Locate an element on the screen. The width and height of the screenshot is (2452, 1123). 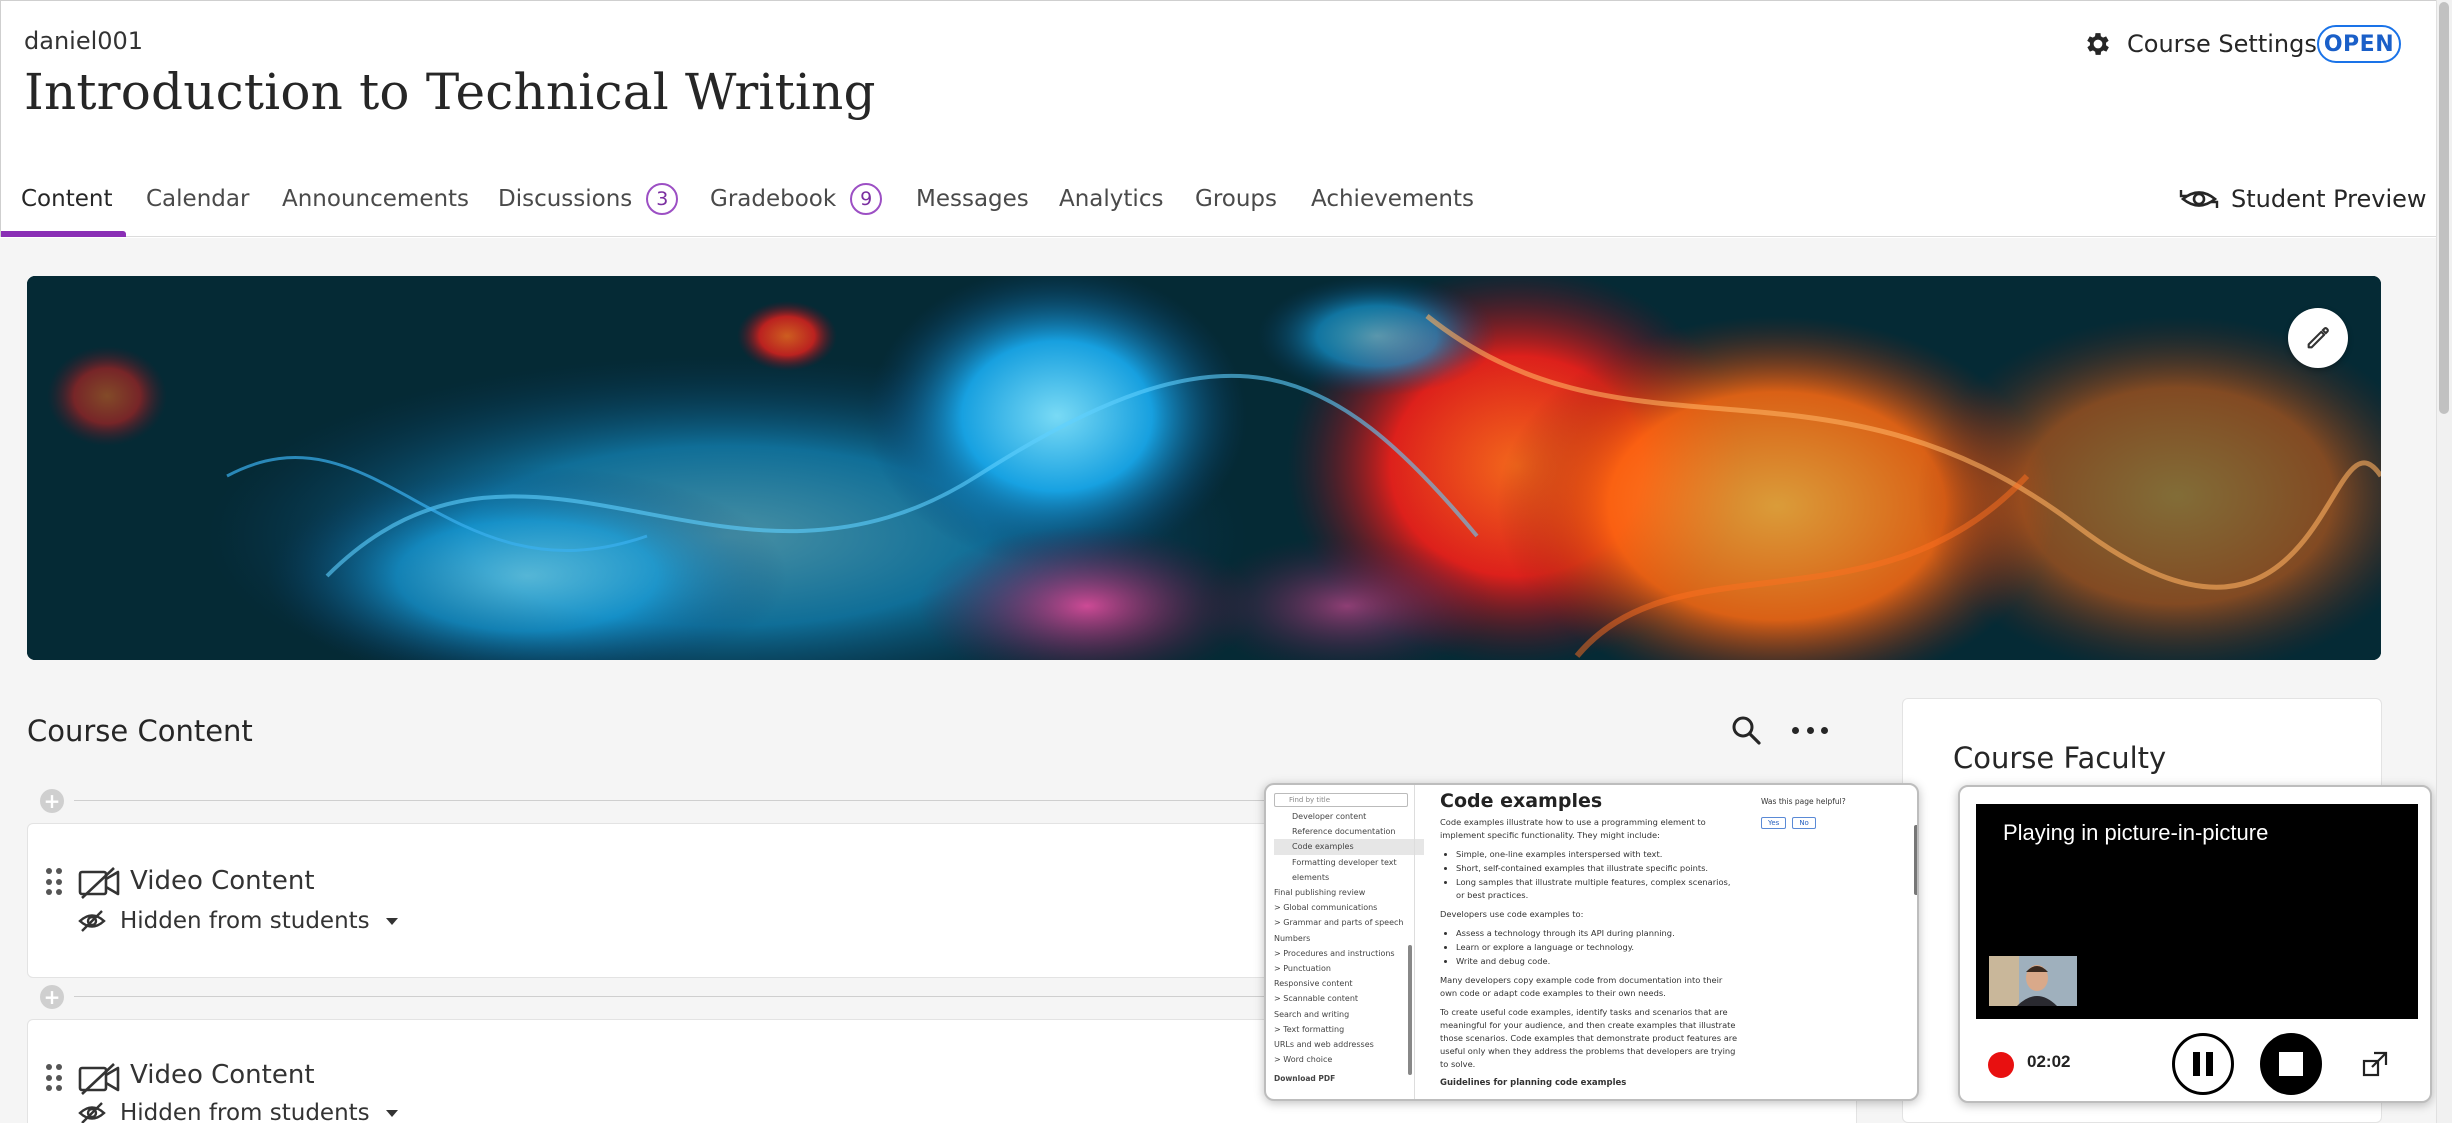
doc-scrollbar is located at coordinates (1915, 860).